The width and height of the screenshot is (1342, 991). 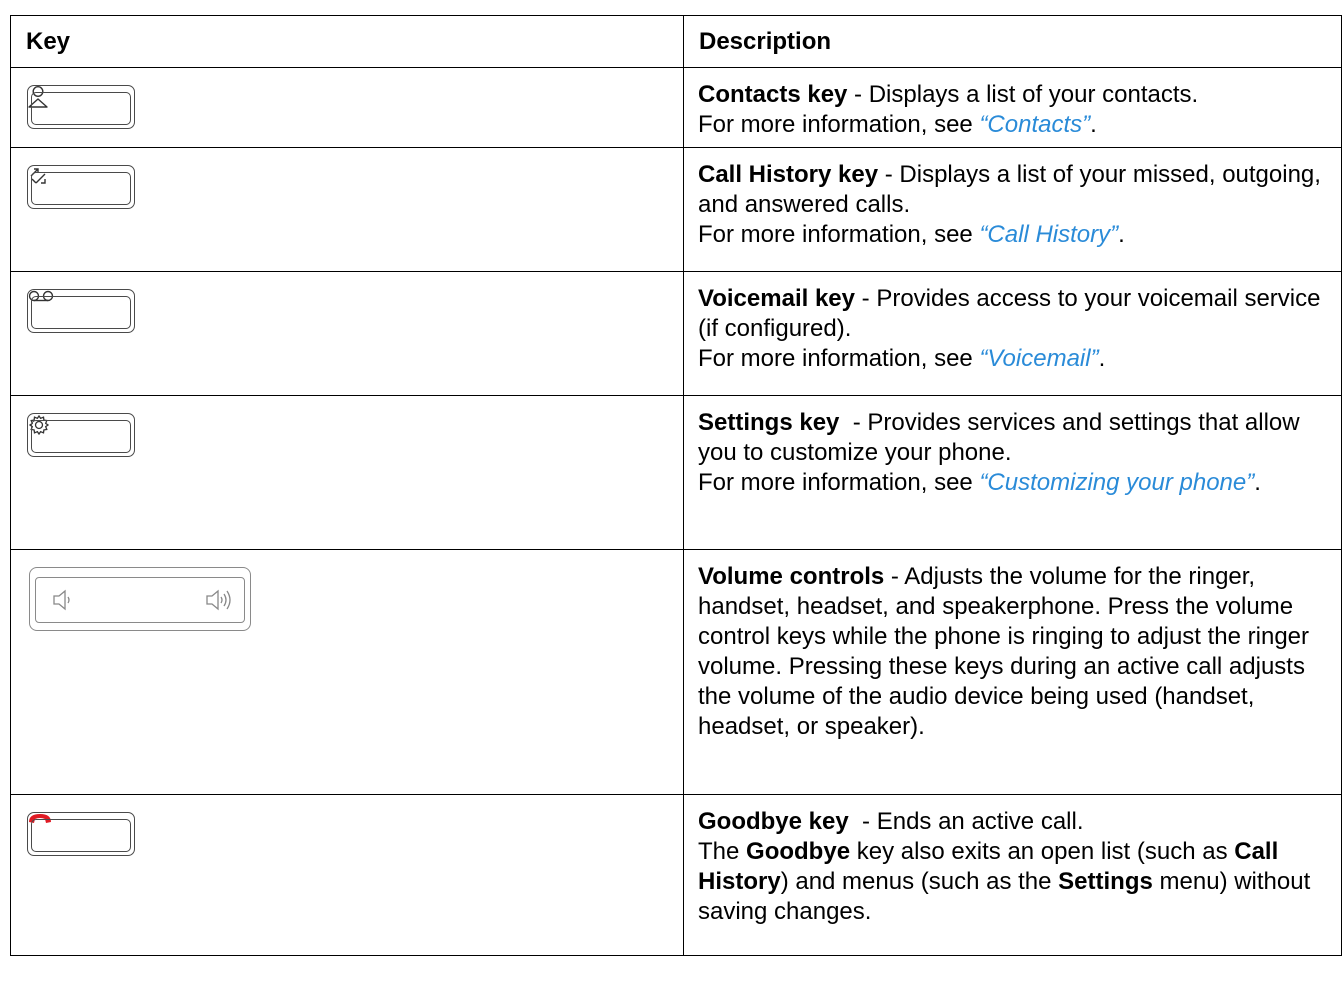 I want to click on key-title: Call History key, so click(x=788, y=174).